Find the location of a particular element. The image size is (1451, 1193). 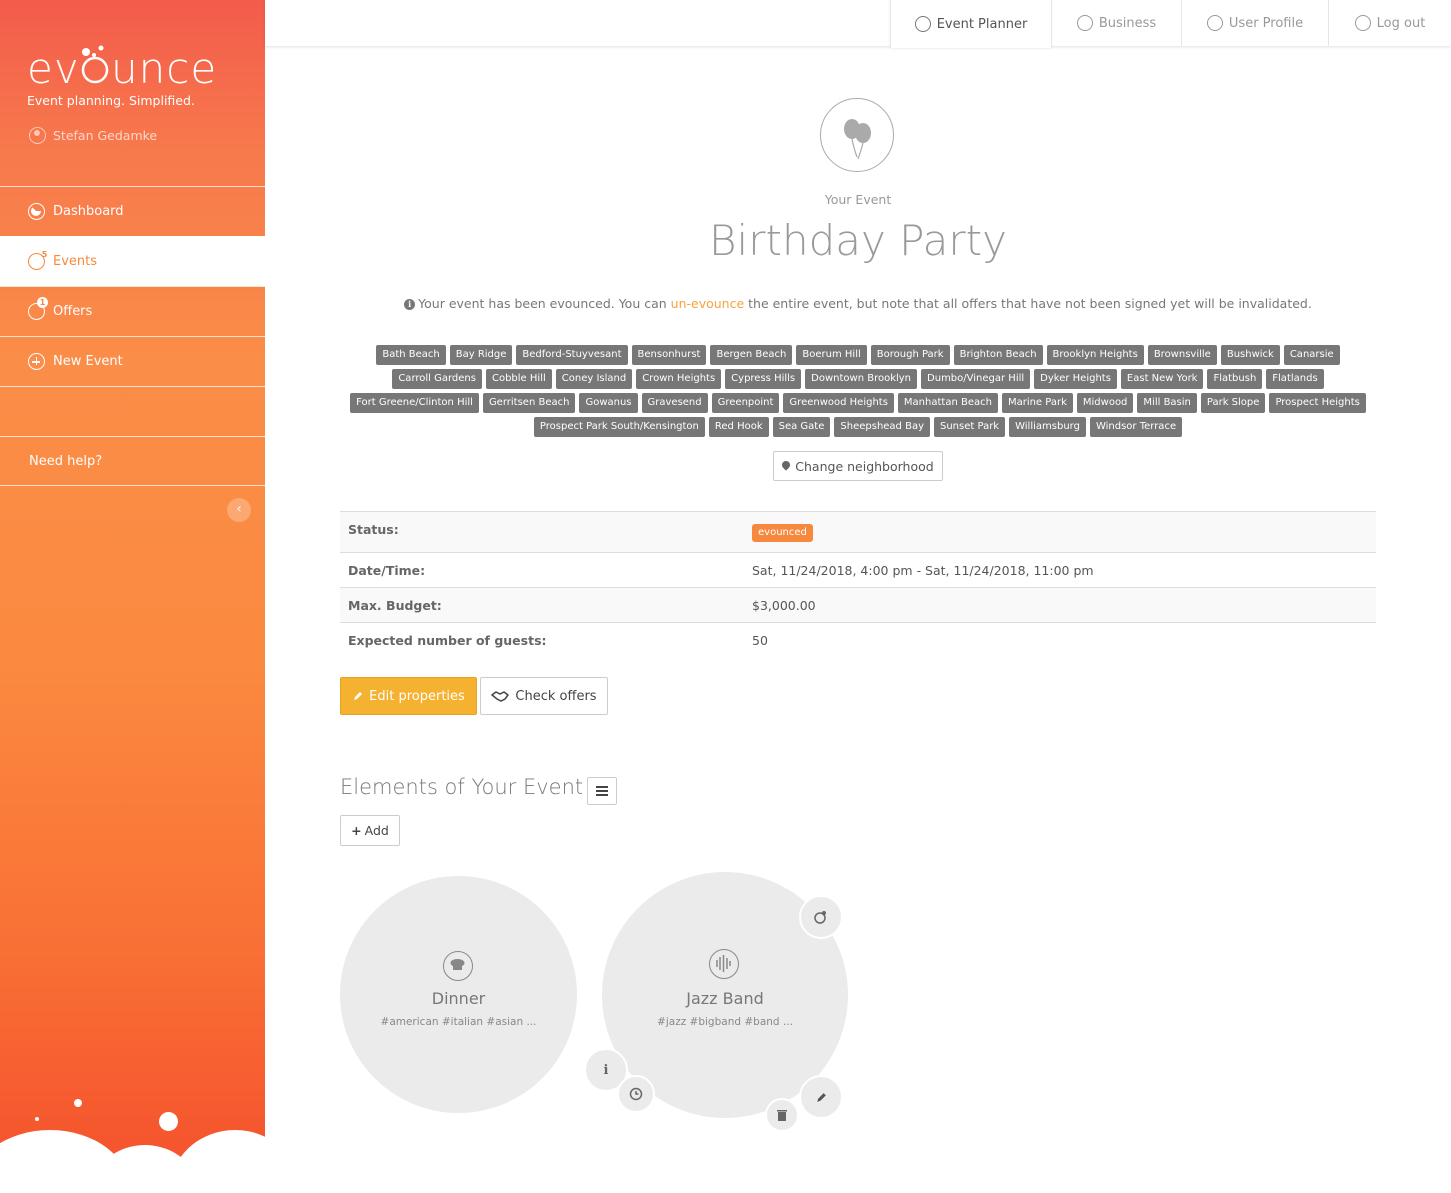

status-label: Status: is located at coordinates (373, 529).